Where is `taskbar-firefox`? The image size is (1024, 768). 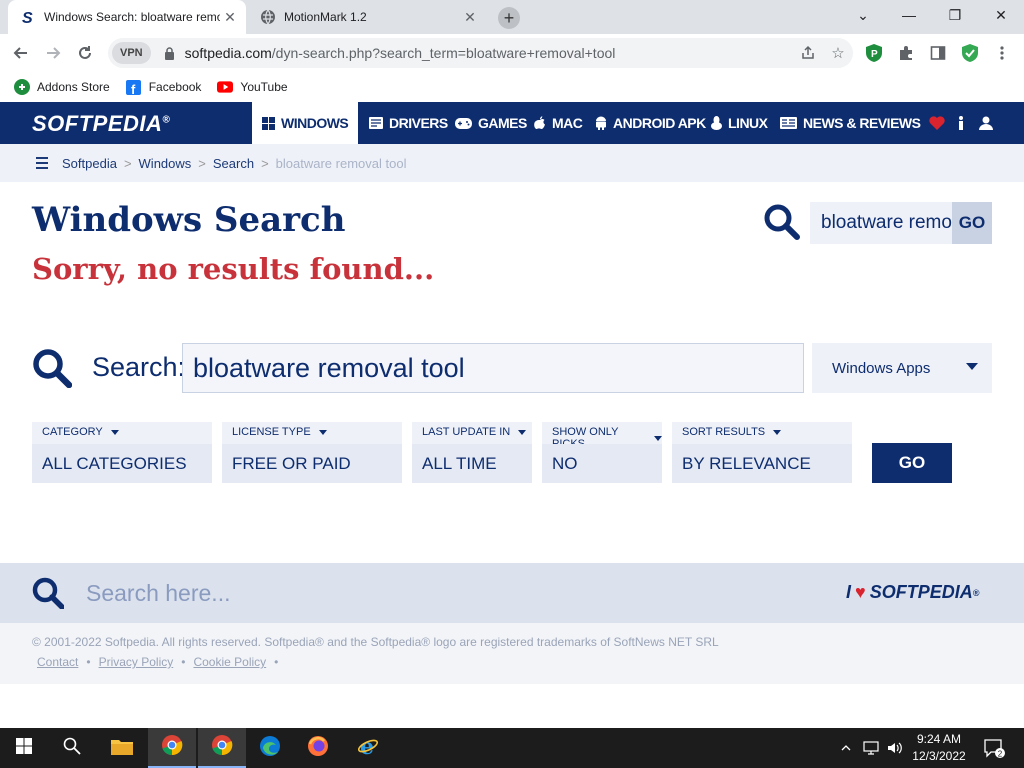
taskbar-firefox is located at coordinates (318, 748).